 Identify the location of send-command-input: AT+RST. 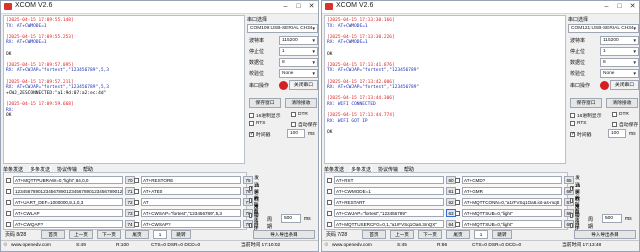
(389, 180).